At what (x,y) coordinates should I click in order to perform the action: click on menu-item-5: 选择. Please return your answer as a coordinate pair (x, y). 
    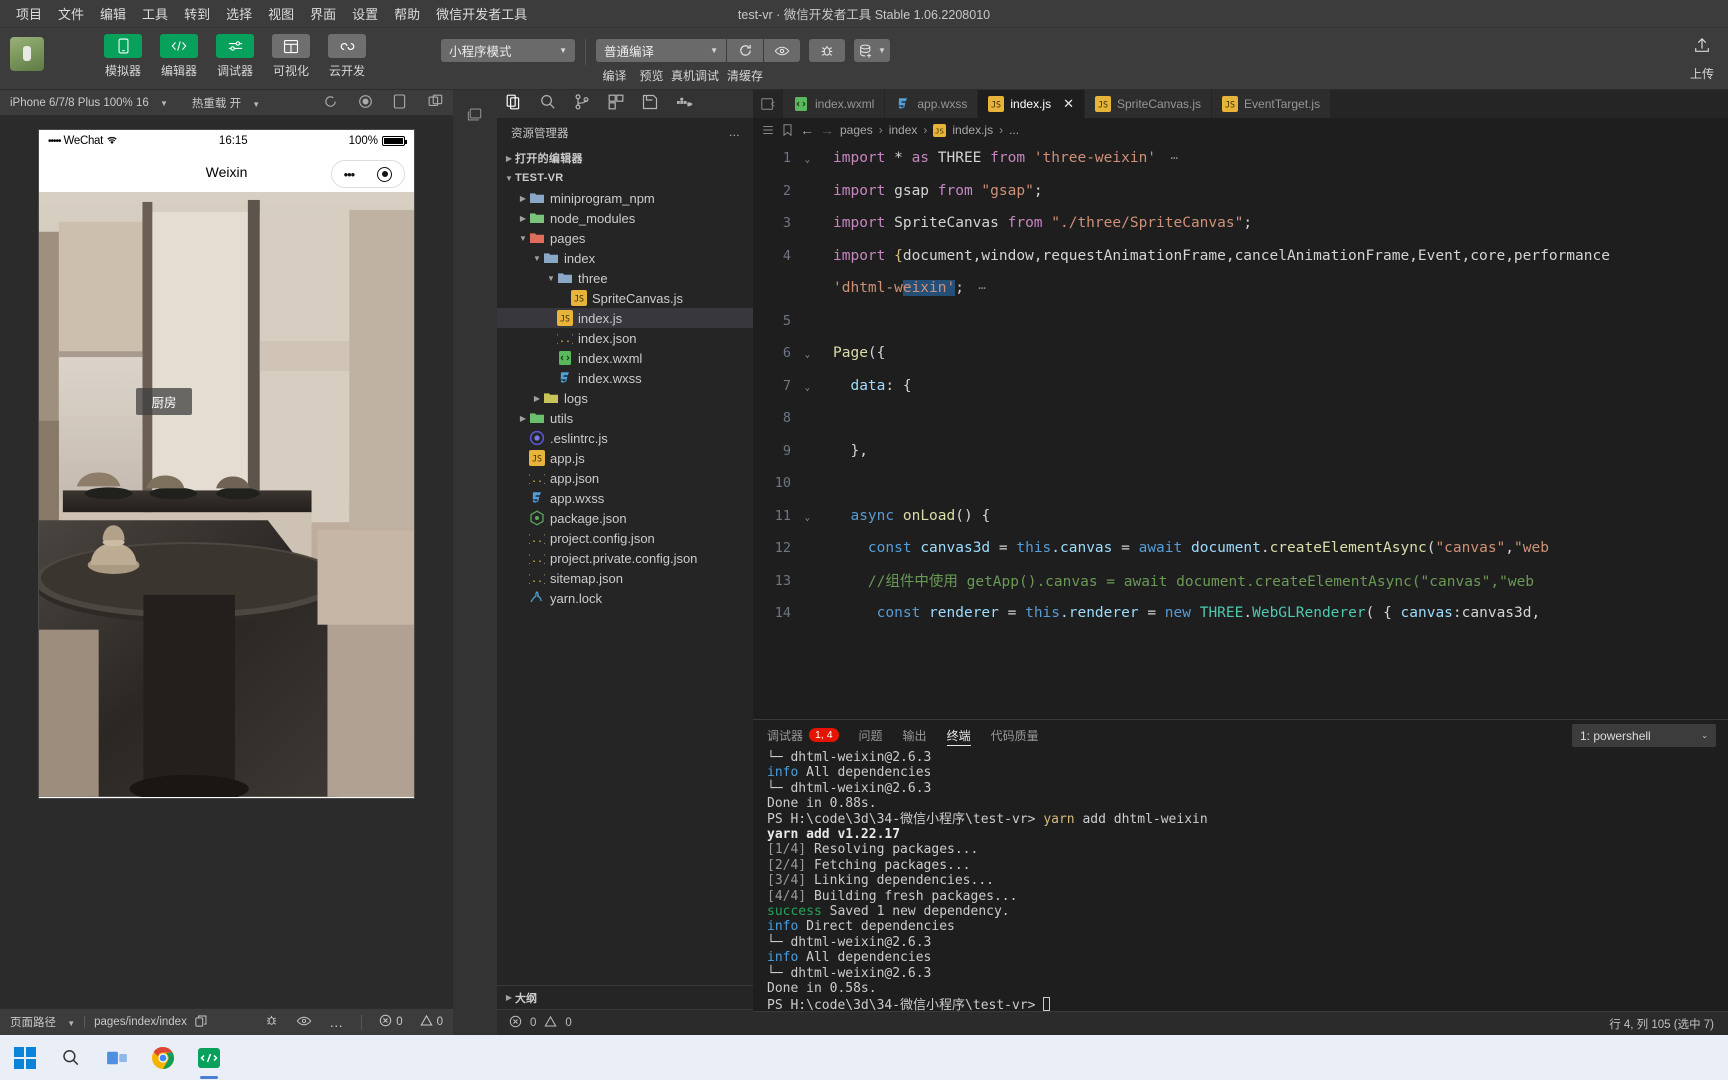
    Looking at the image, I should click on (239, 13).